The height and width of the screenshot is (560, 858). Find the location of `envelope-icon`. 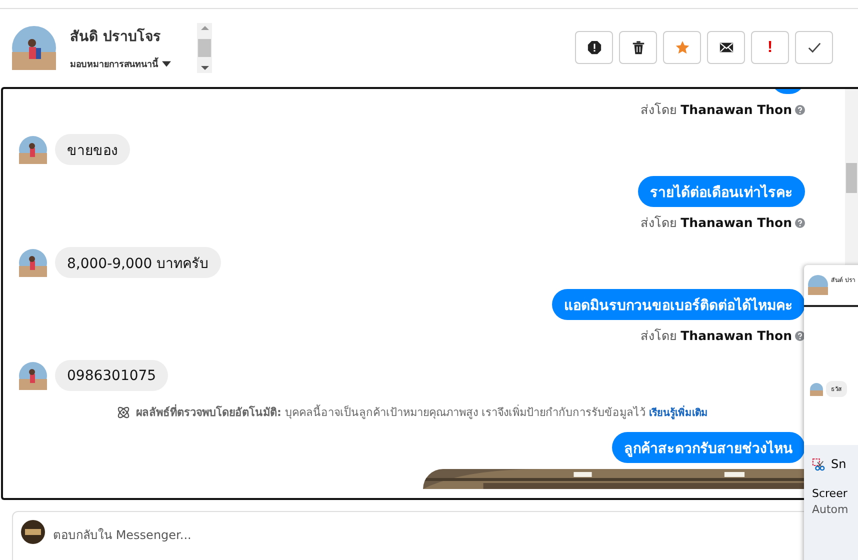

envelope-icon is located at coordinates (726, 47).